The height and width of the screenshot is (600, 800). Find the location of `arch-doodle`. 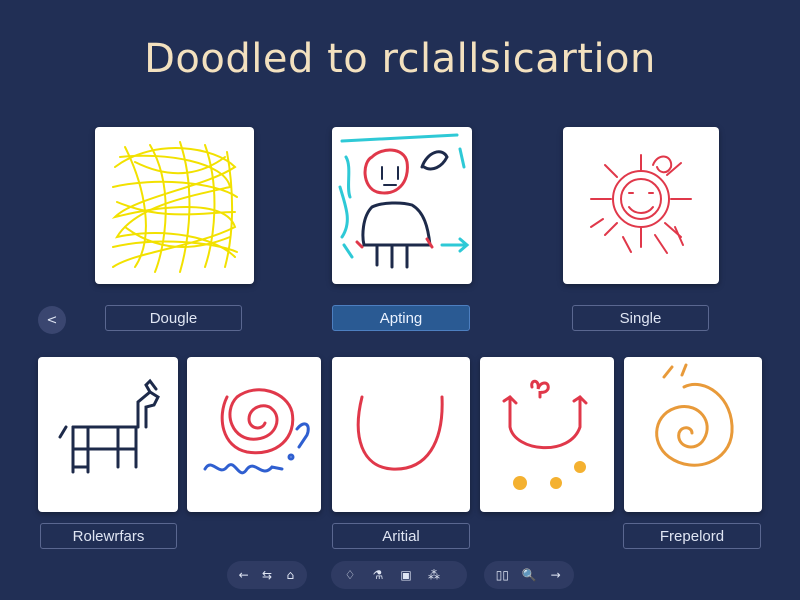

arch-doodle is located at coordinates (400, 433).